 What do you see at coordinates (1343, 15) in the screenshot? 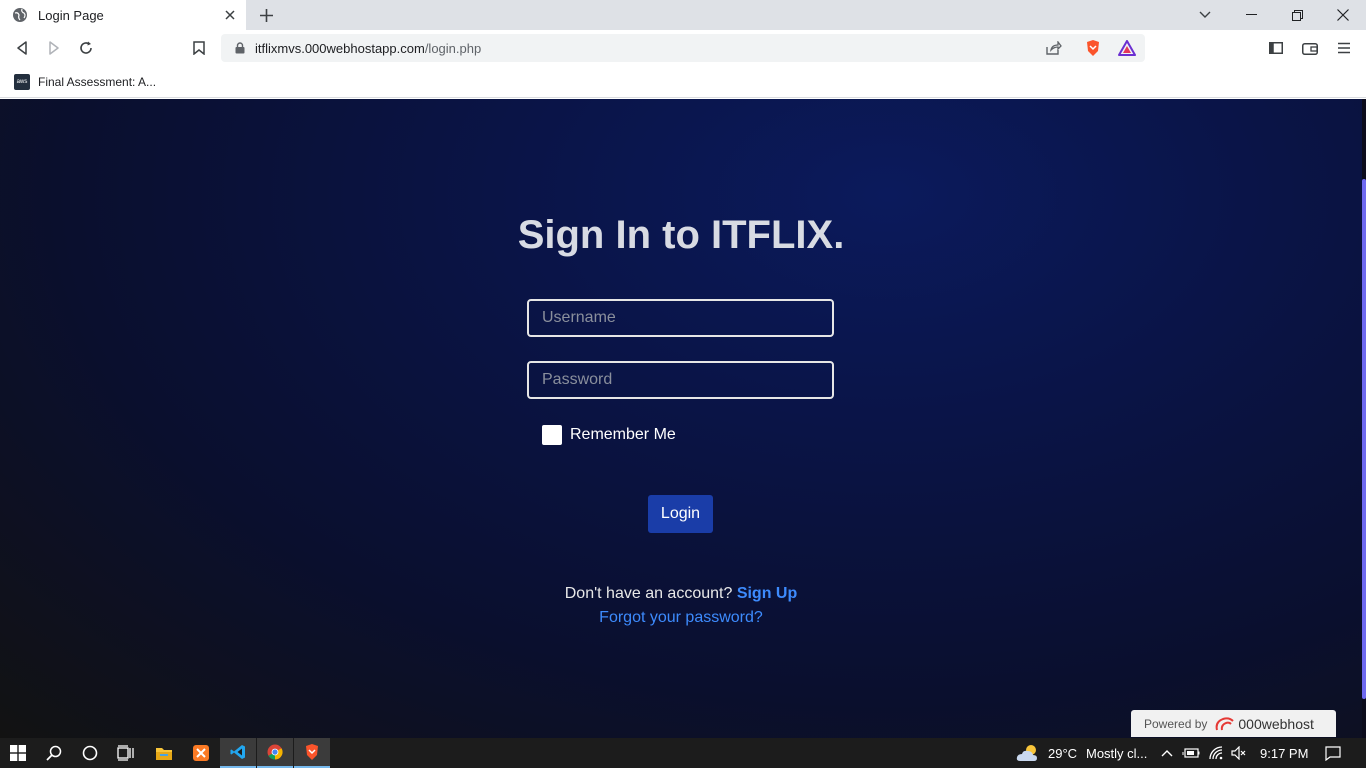
I see `close-window-button` at bounding box center [1343, 15].